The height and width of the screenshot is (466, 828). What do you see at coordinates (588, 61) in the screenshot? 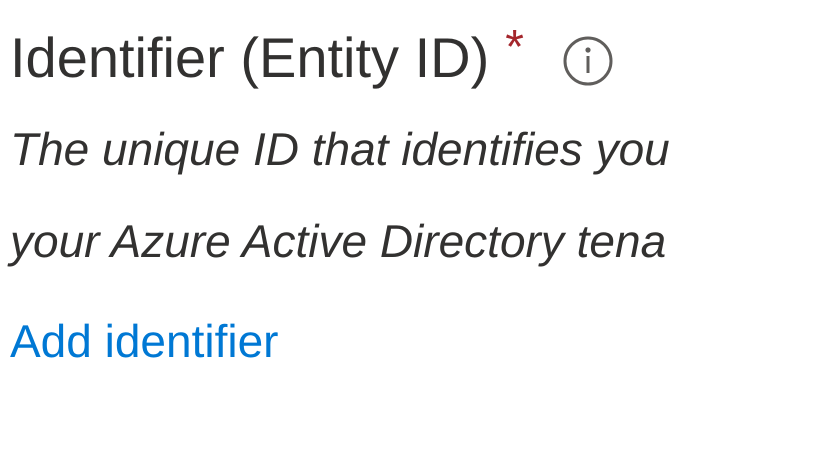
I see `info-icon` at bounding box center [588, 61].